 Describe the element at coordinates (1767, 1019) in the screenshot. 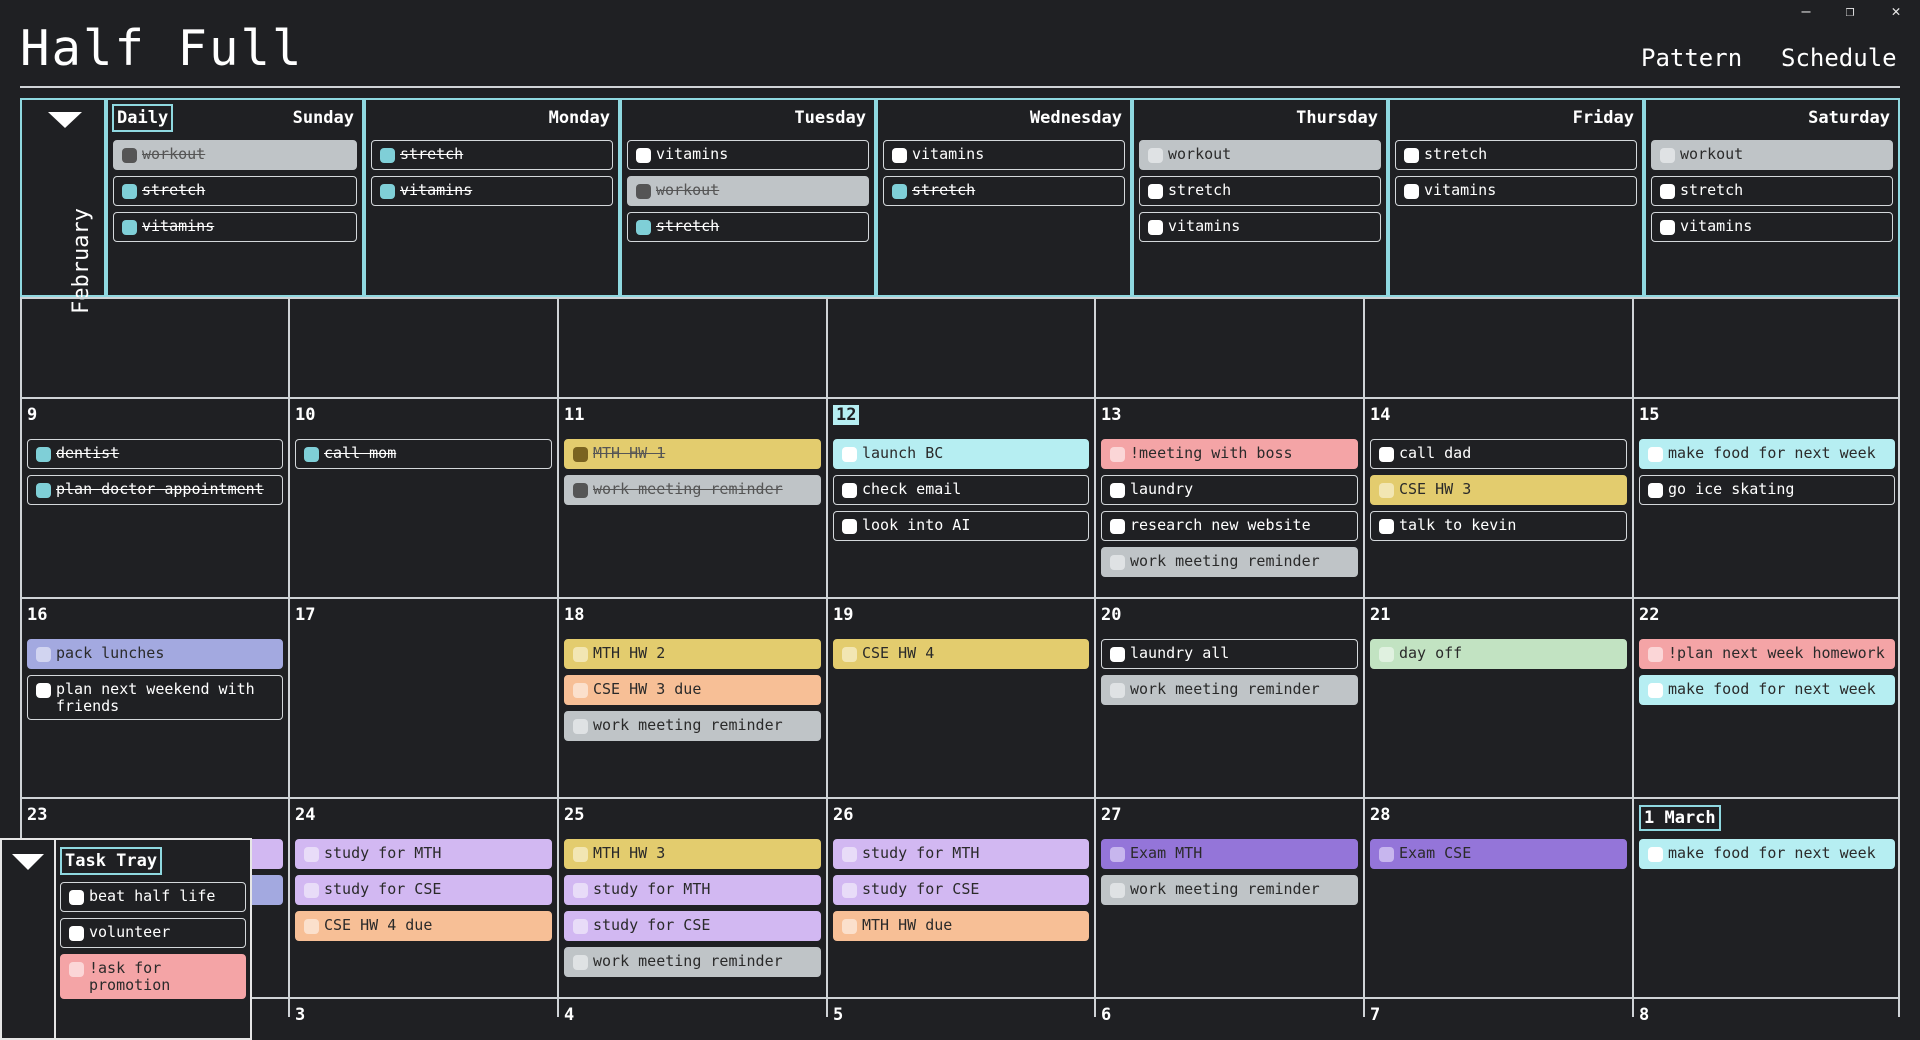

I see `calendar-day-cell: 8` at that location.